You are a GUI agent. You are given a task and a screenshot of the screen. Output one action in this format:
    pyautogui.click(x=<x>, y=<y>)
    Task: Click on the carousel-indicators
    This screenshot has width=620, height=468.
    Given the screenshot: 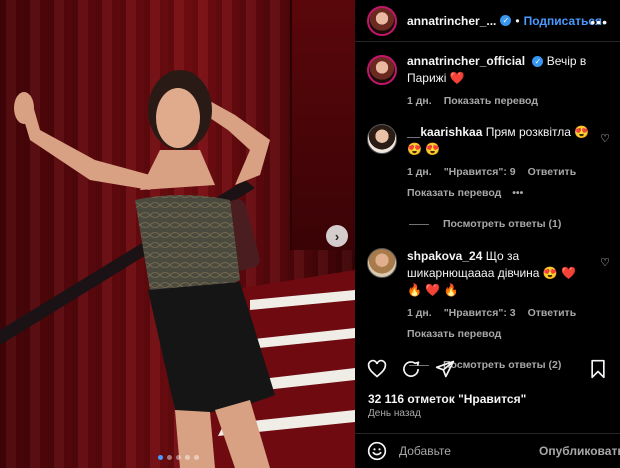 What is the action you would take?
    pyautogui.click(x=178, y=457)
    